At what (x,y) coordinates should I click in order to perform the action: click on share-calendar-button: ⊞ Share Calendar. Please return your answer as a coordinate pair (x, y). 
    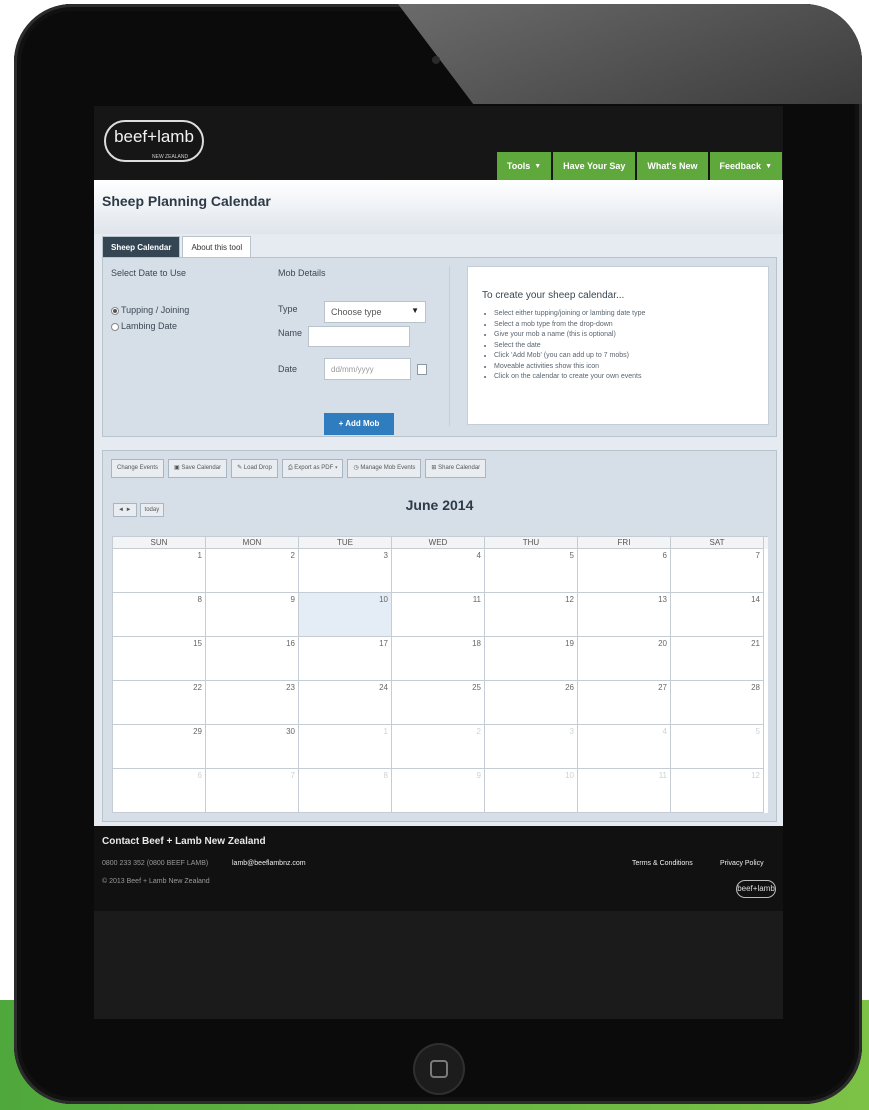
    Looking at the image, I should click on (456, 468).